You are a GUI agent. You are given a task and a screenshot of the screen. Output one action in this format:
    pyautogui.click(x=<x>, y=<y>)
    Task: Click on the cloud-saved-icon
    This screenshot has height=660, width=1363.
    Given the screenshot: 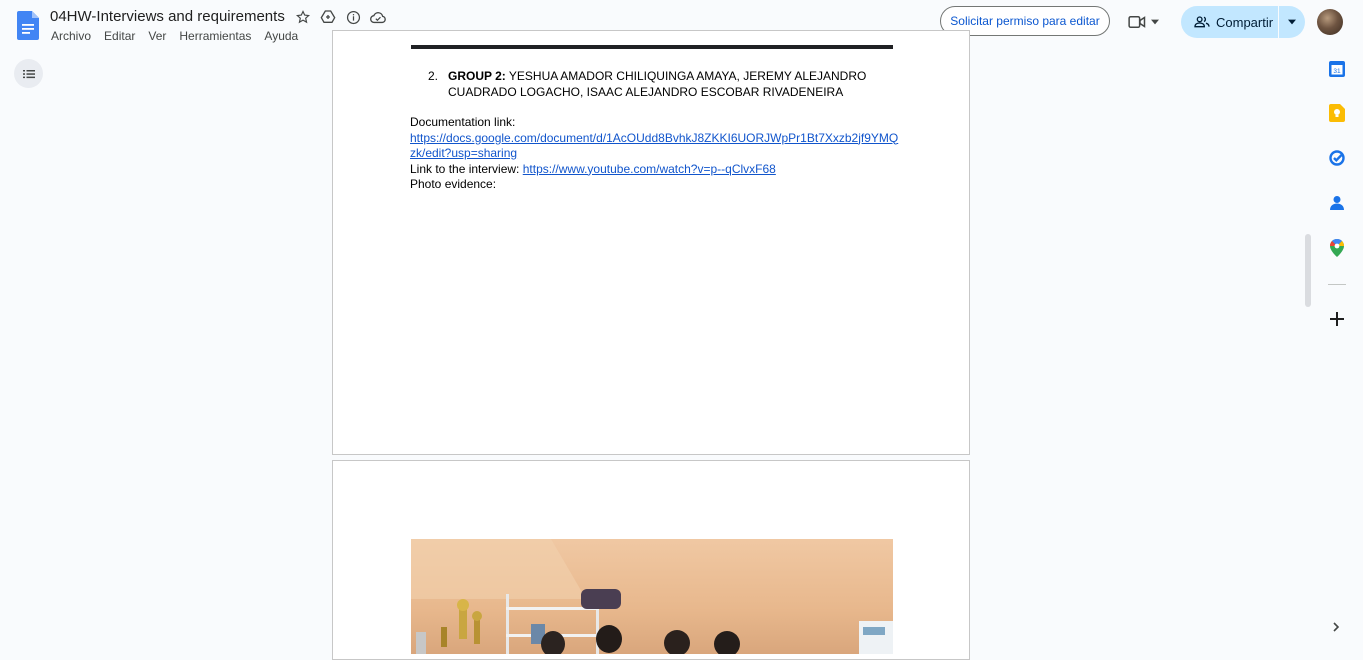 What is the action you would take?
    pyautogui.click(x=378, y=17)
    